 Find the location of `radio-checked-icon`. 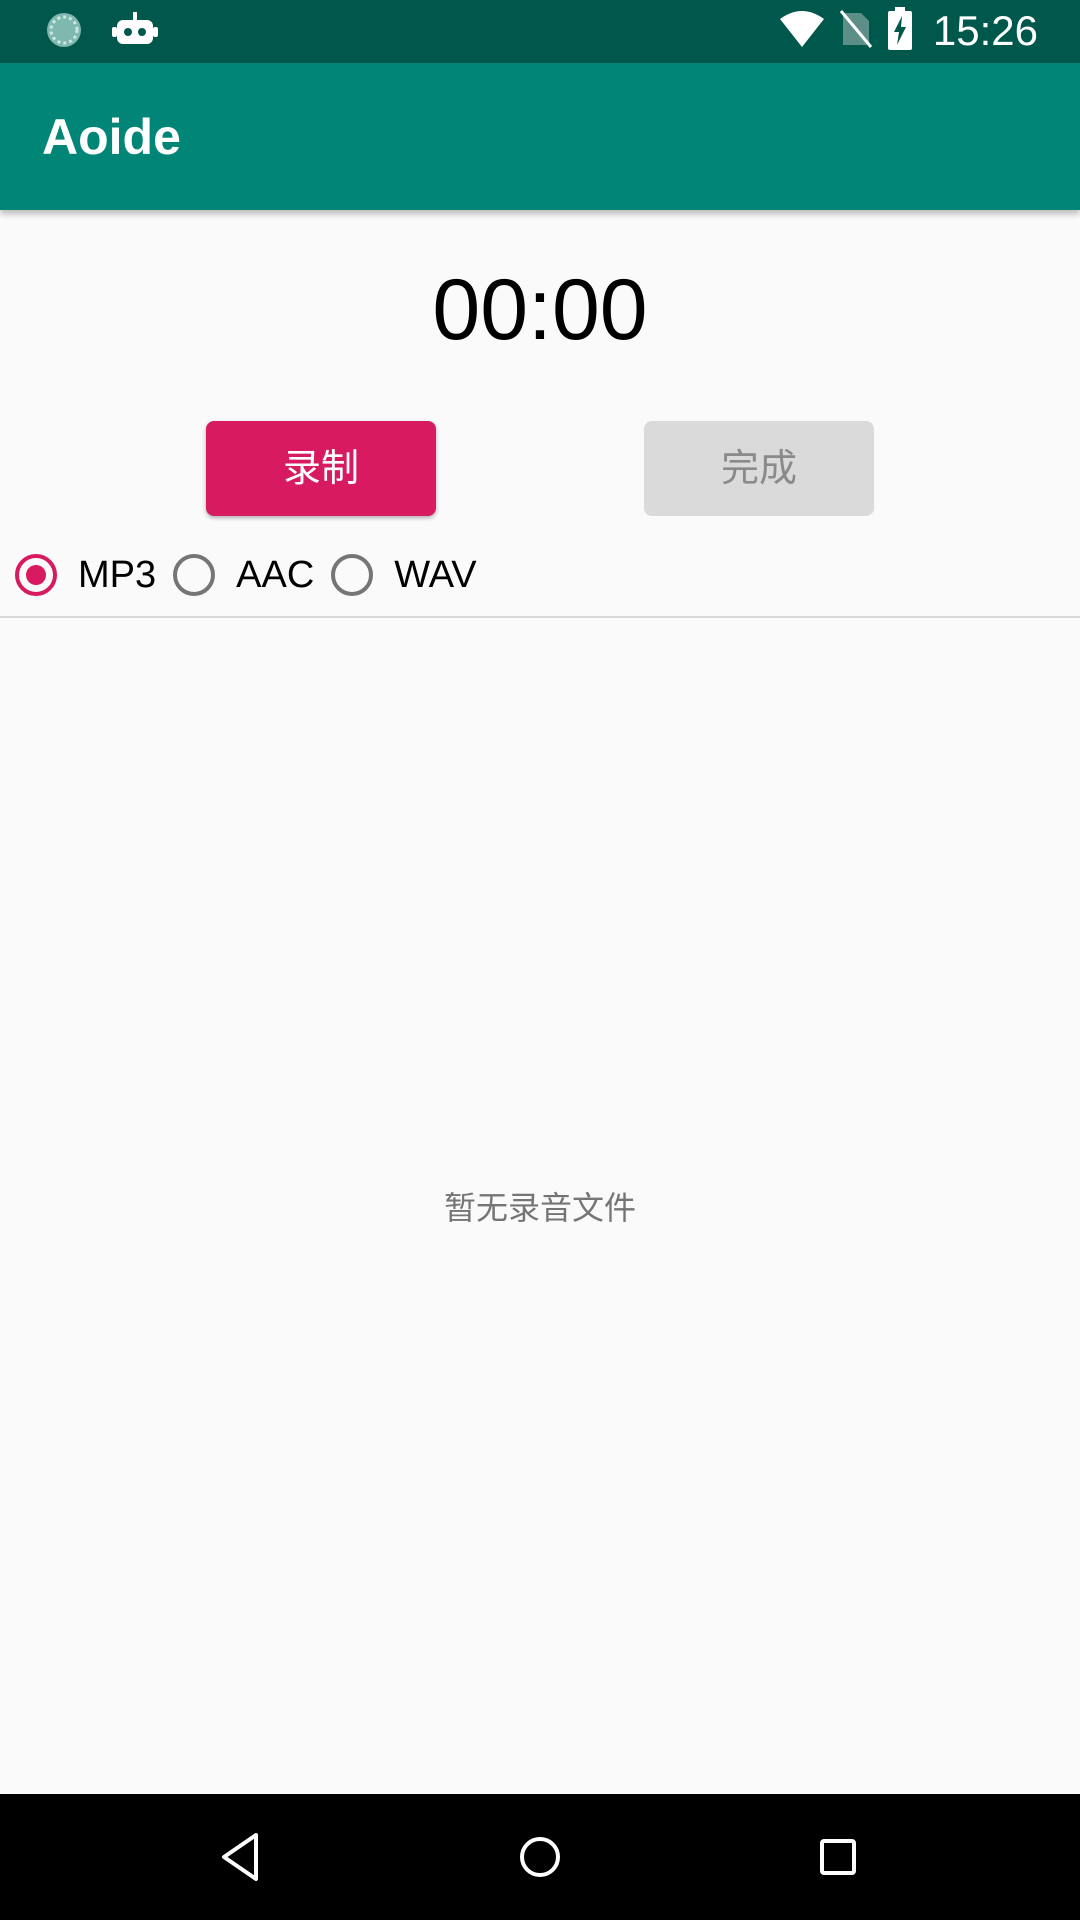

radio-checked-icon is located at coordinates (36, 575).